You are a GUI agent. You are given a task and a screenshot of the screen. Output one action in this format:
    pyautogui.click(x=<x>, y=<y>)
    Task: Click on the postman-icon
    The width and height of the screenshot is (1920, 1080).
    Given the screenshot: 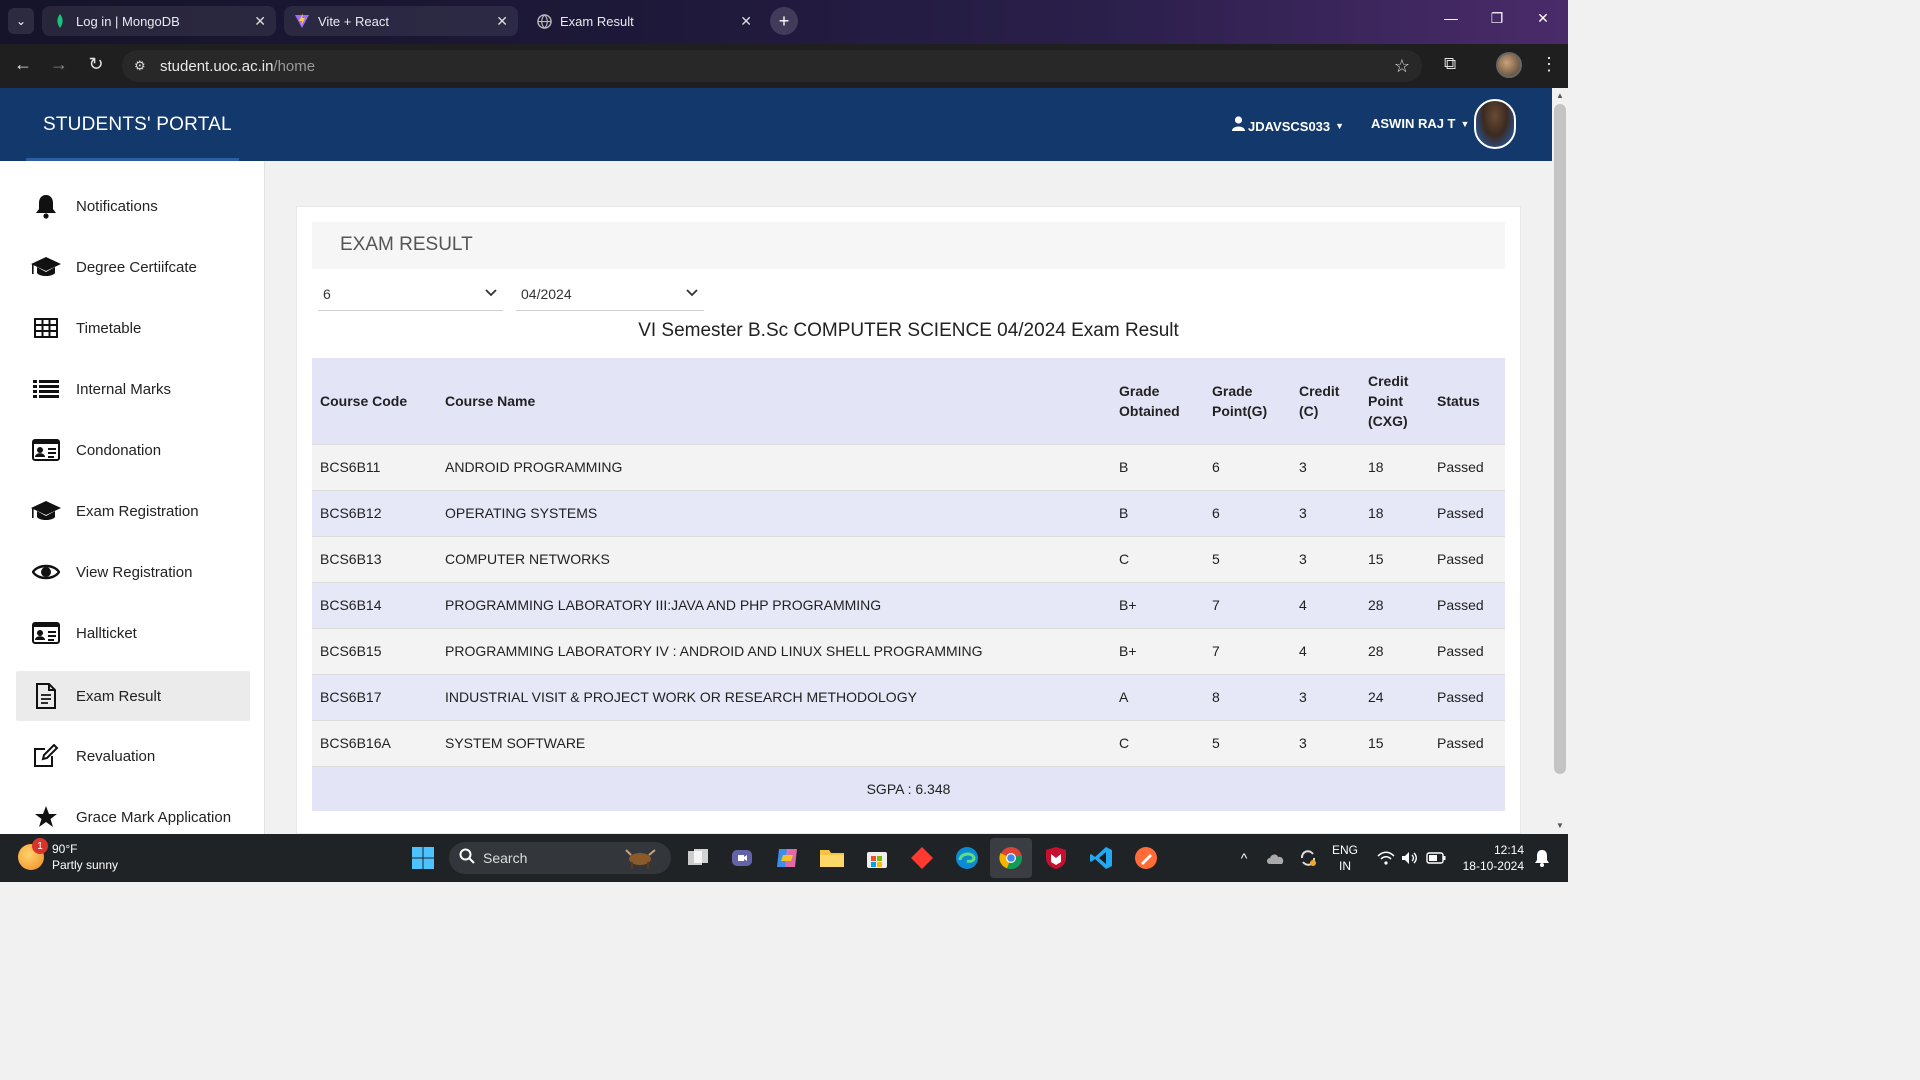 What is the action you would take?
    pyautogui.click(x=1146, y=858)
    